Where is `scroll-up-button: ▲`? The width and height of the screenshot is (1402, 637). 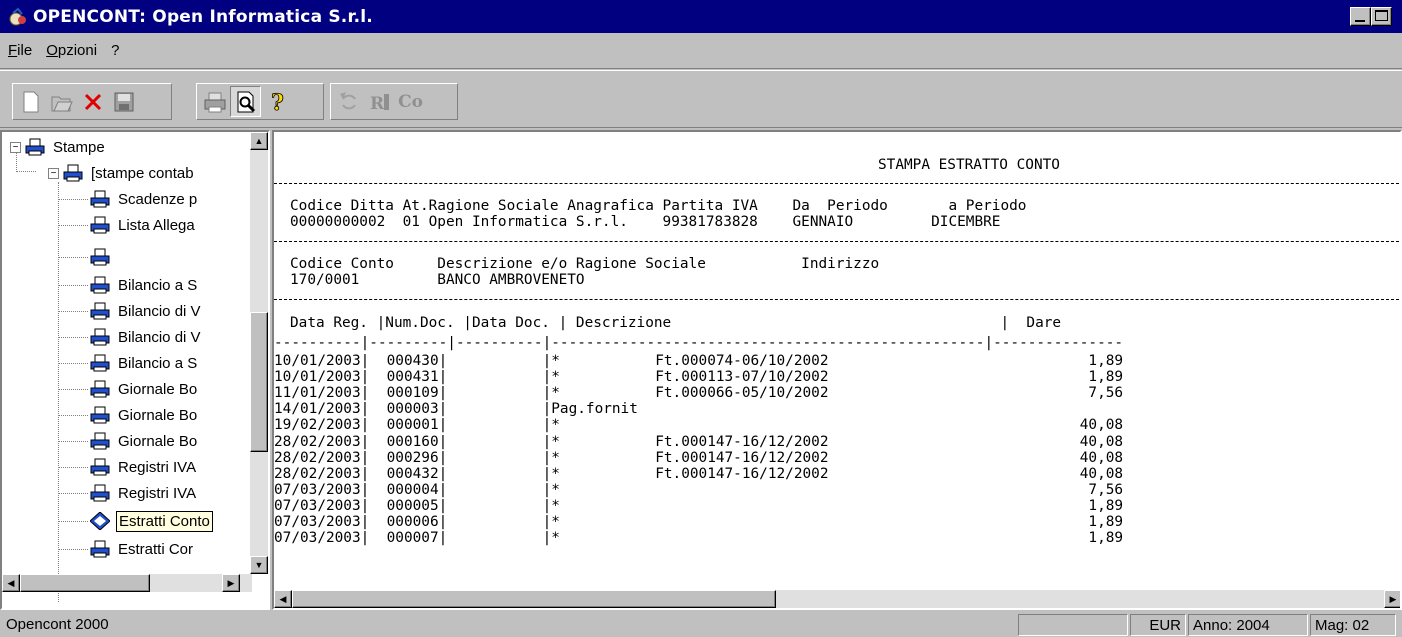
scroll-up-button: ▲ is located at coordinates (259, 141).